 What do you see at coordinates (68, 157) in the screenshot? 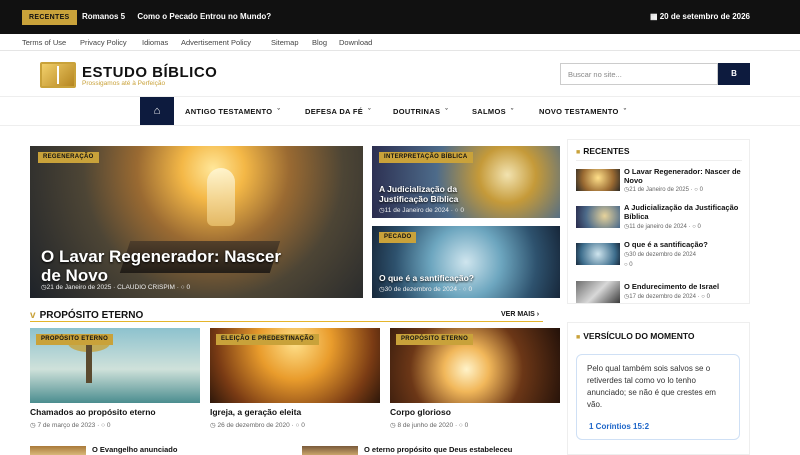
I see `hero-category: REGENERAÇÃO` at bounding box center [68, 157].